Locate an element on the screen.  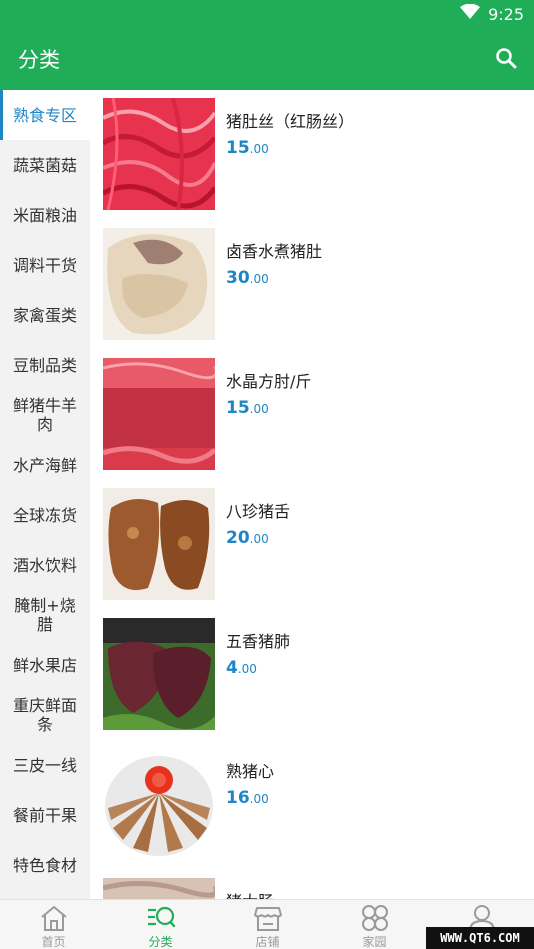
product-price: 16.00 is located at coordinates (247, 798).